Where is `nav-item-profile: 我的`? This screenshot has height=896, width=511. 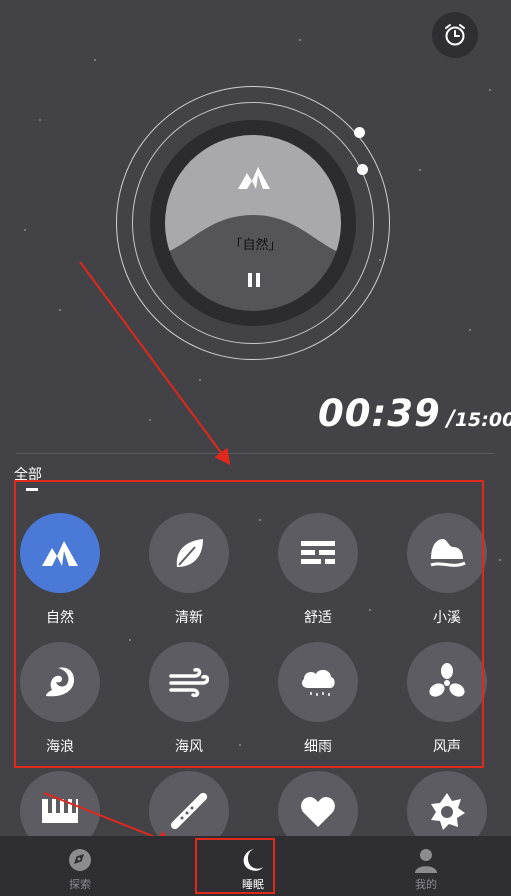 nav-item-profile: 我的 is located at coordinates (426, 866).